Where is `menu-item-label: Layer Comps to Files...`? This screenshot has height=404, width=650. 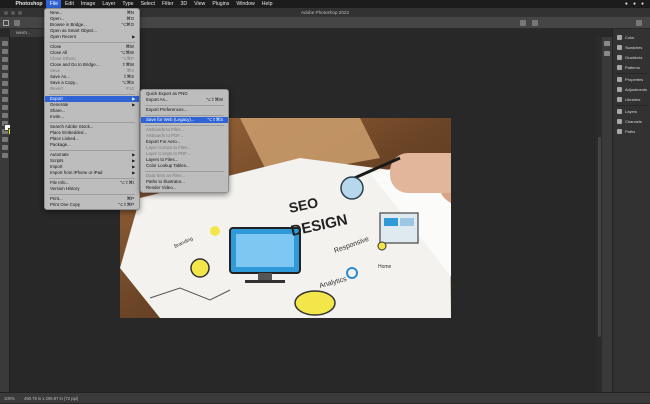
menu-item-label: Layer Comps to Files... is located at coordinates (169, 147).